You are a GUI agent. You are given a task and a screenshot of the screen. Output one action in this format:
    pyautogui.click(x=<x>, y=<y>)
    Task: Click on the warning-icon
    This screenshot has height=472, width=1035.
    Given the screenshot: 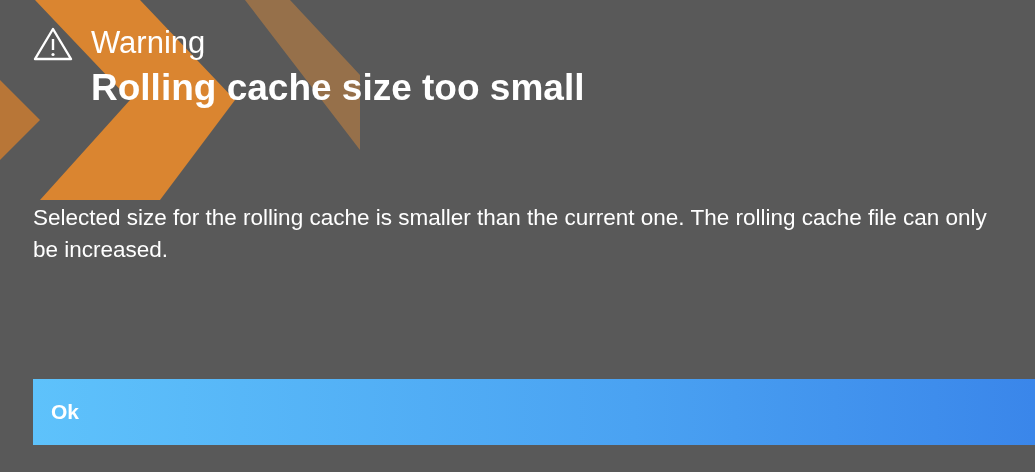 What is the action you would take?
    pyautogui.click(x=53, y=44)
    